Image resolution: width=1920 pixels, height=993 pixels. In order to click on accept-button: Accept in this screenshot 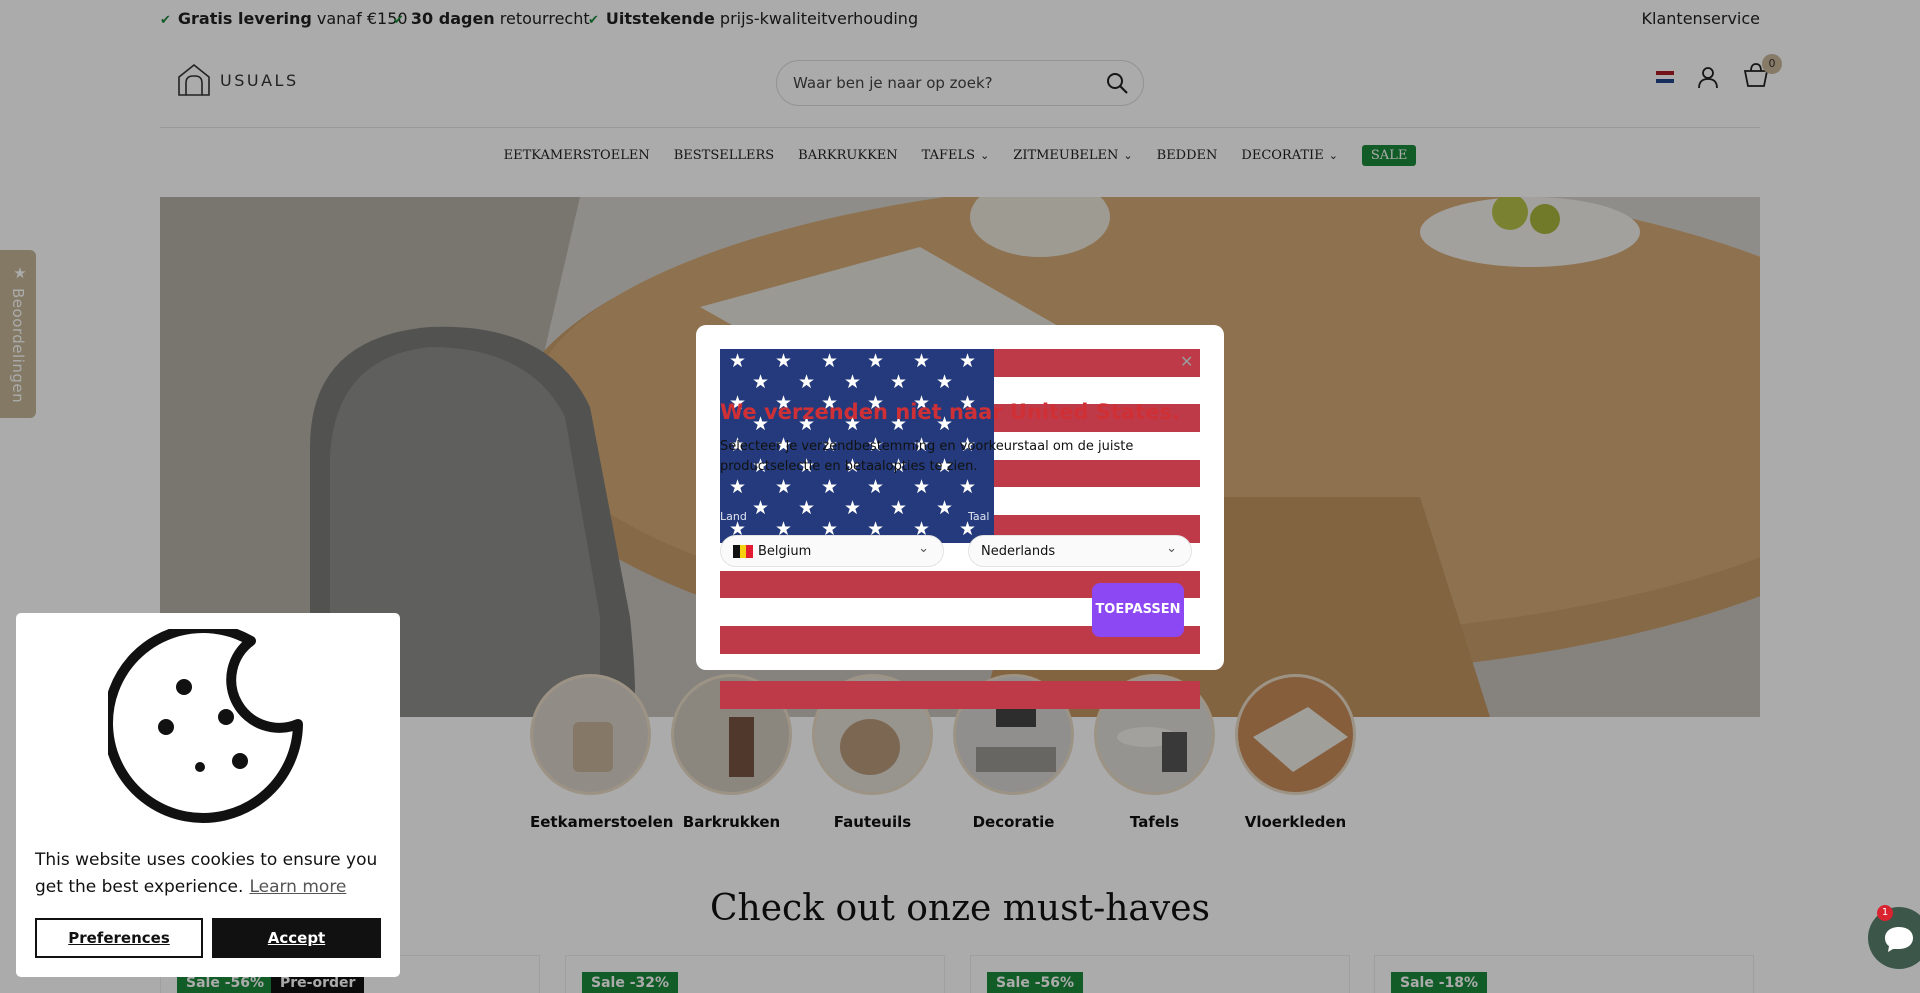, I will do `click(296, 938)`.